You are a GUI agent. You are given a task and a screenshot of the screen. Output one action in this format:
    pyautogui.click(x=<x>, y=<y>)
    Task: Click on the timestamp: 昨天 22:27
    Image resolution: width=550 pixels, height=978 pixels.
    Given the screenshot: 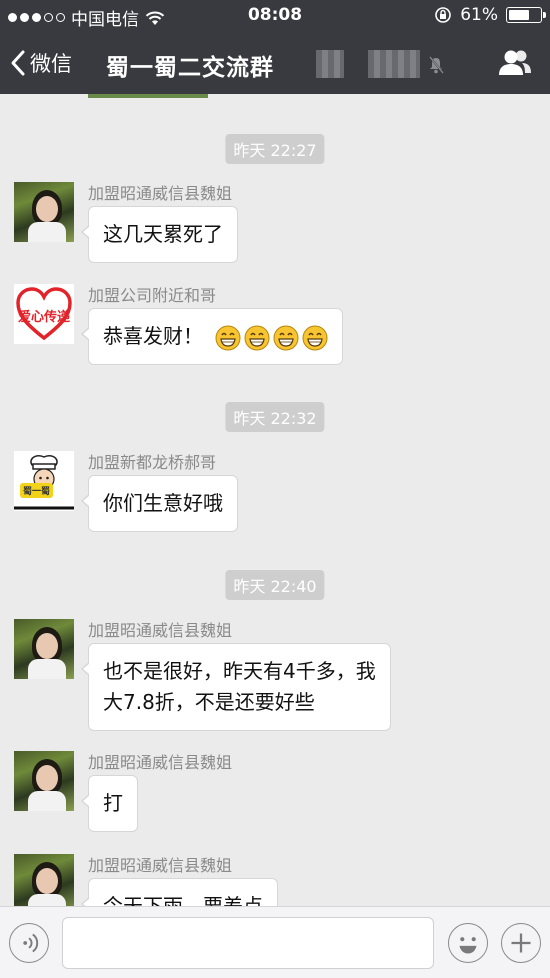 What is the action you would take?
    pyautogui.click(x=275, y=149)
    